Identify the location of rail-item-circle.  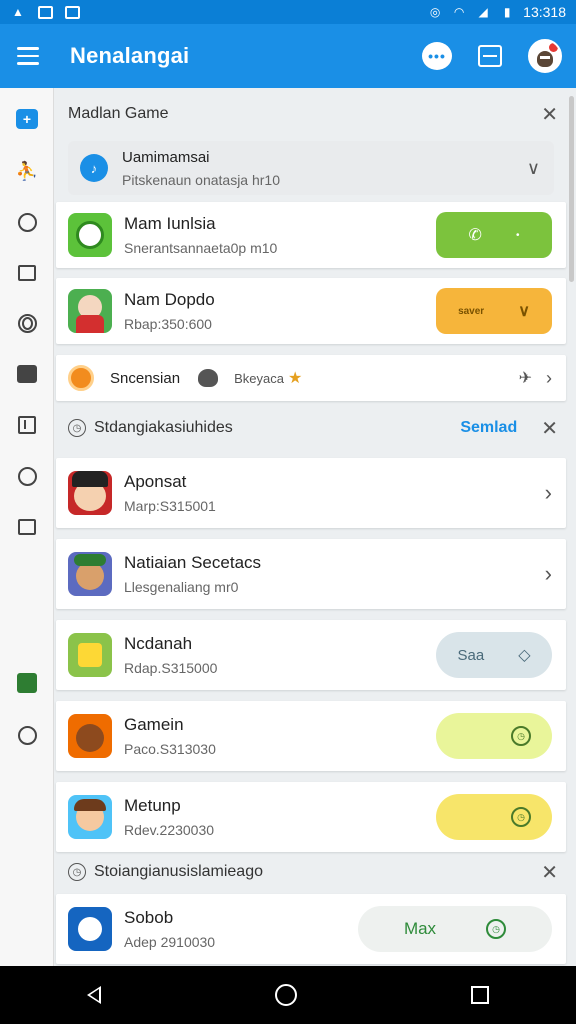
(27, 222).